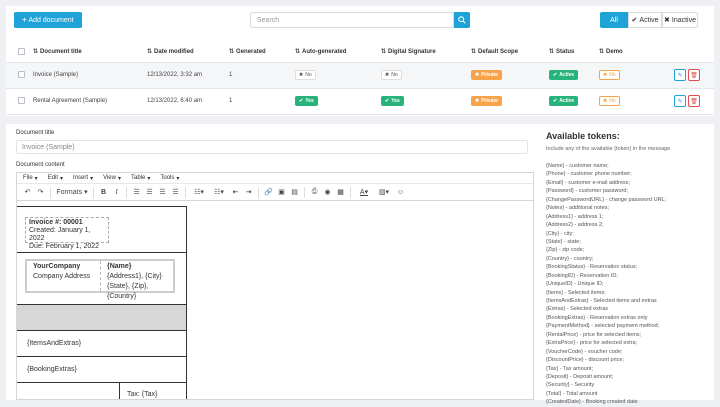 The height and width of the screenshot is (407, 720). Describe the element at coordinates (486, 75) in the screenshot. I see `scope-badge: ✖ Private` at that location.